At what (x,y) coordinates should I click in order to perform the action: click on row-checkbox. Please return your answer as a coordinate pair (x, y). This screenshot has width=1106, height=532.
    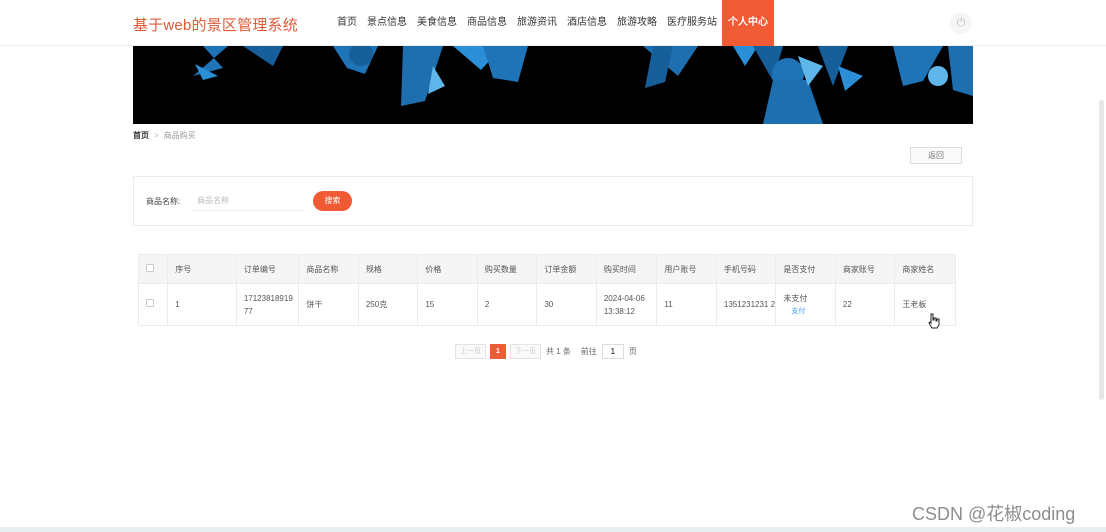
    Looking at the image, I should click on (150, 303).